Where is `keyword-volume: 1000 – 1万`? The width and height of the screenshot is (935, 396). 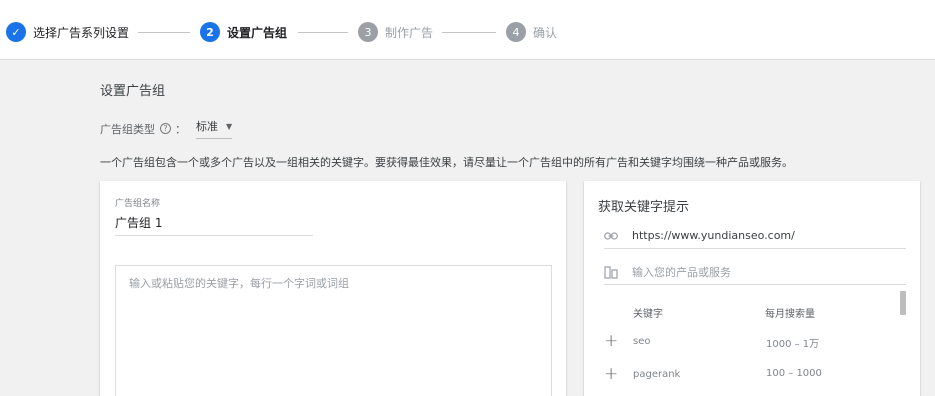 keyword-volume: 1000 – 1万 is located at coordinates (793, 344).